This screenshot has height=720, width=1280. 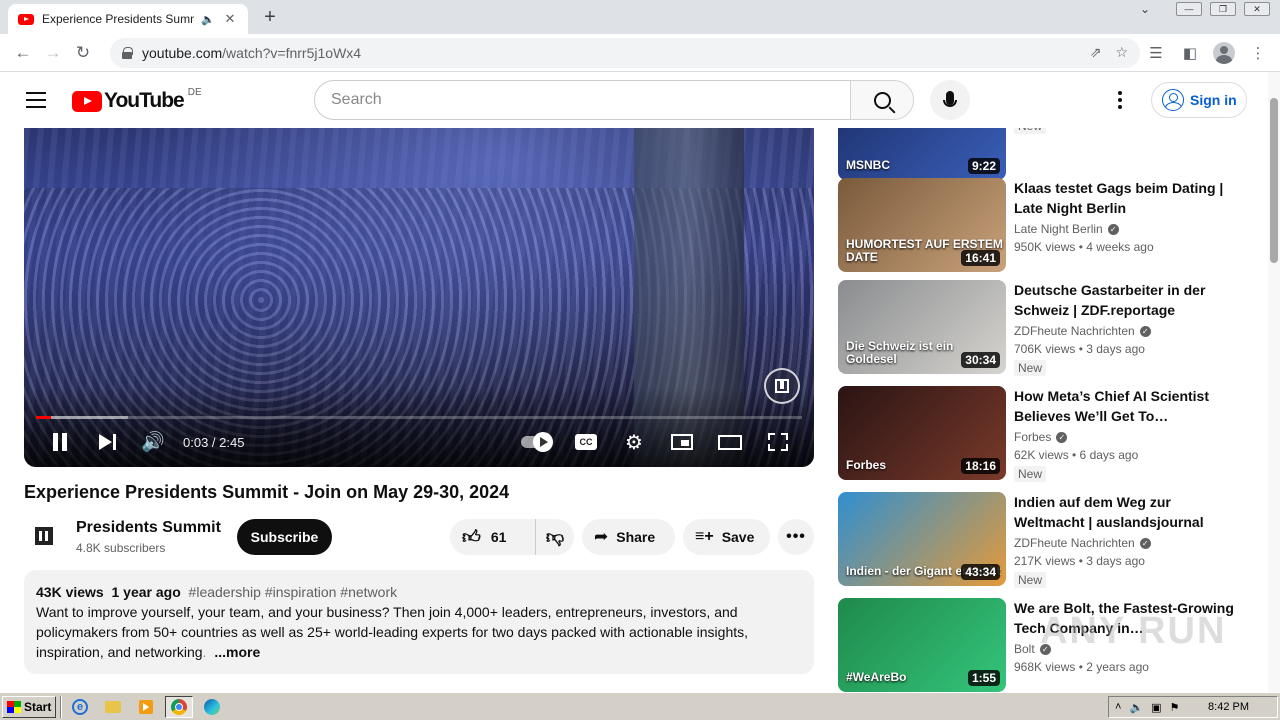 What do you see at coordinates (726, 537) in the screenshot?
I see `save-button: ≡+ Save` at bounding box center [726, 537].